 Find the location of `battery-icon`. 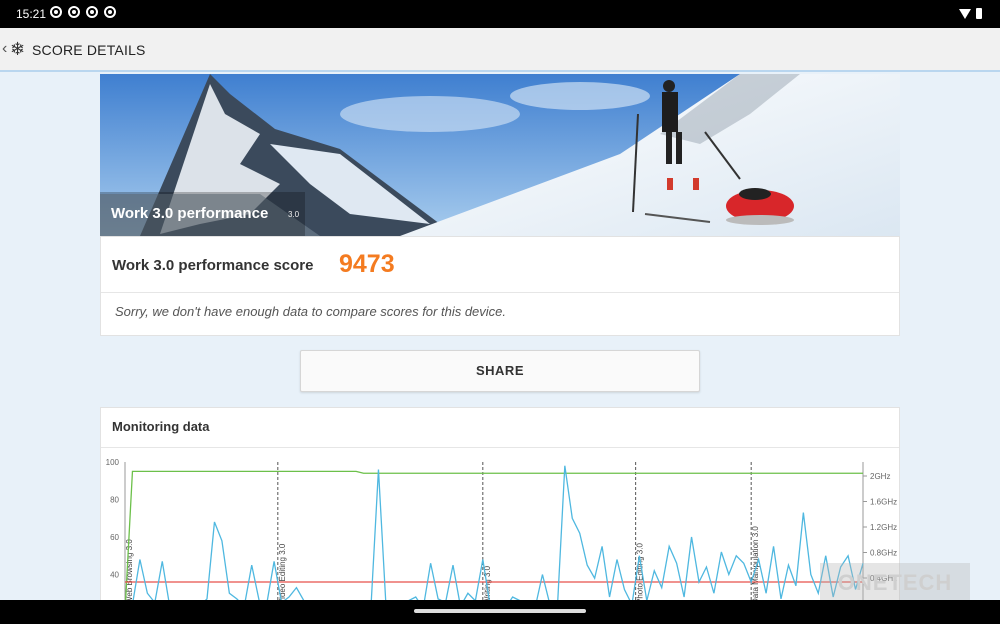

battery-icon is located at coordinates (979, 13).